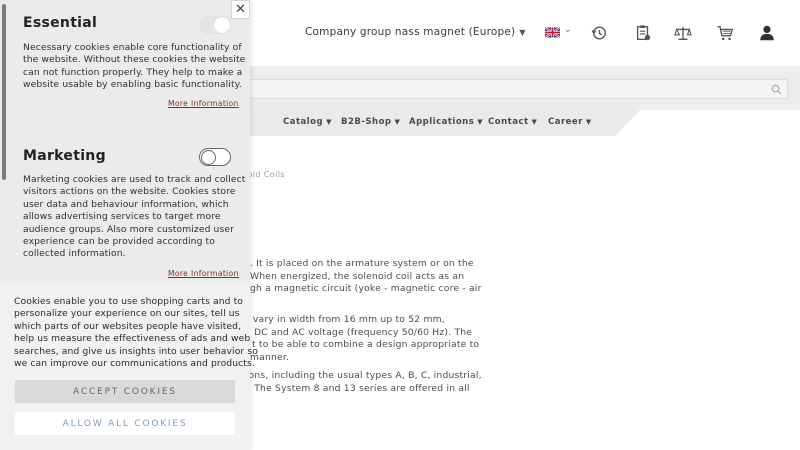 This screenshot has width=800, height=450. What do you see at coordinates (767, 33) in the screenshot?
I see `user-icon` at bounding box center [767, 33].